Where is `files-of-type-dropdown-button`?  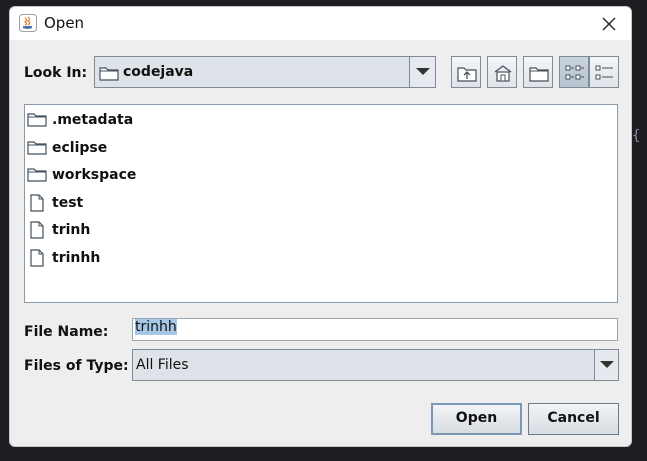
files-of-type-dropdown-button is located at coordinates (606, 365).